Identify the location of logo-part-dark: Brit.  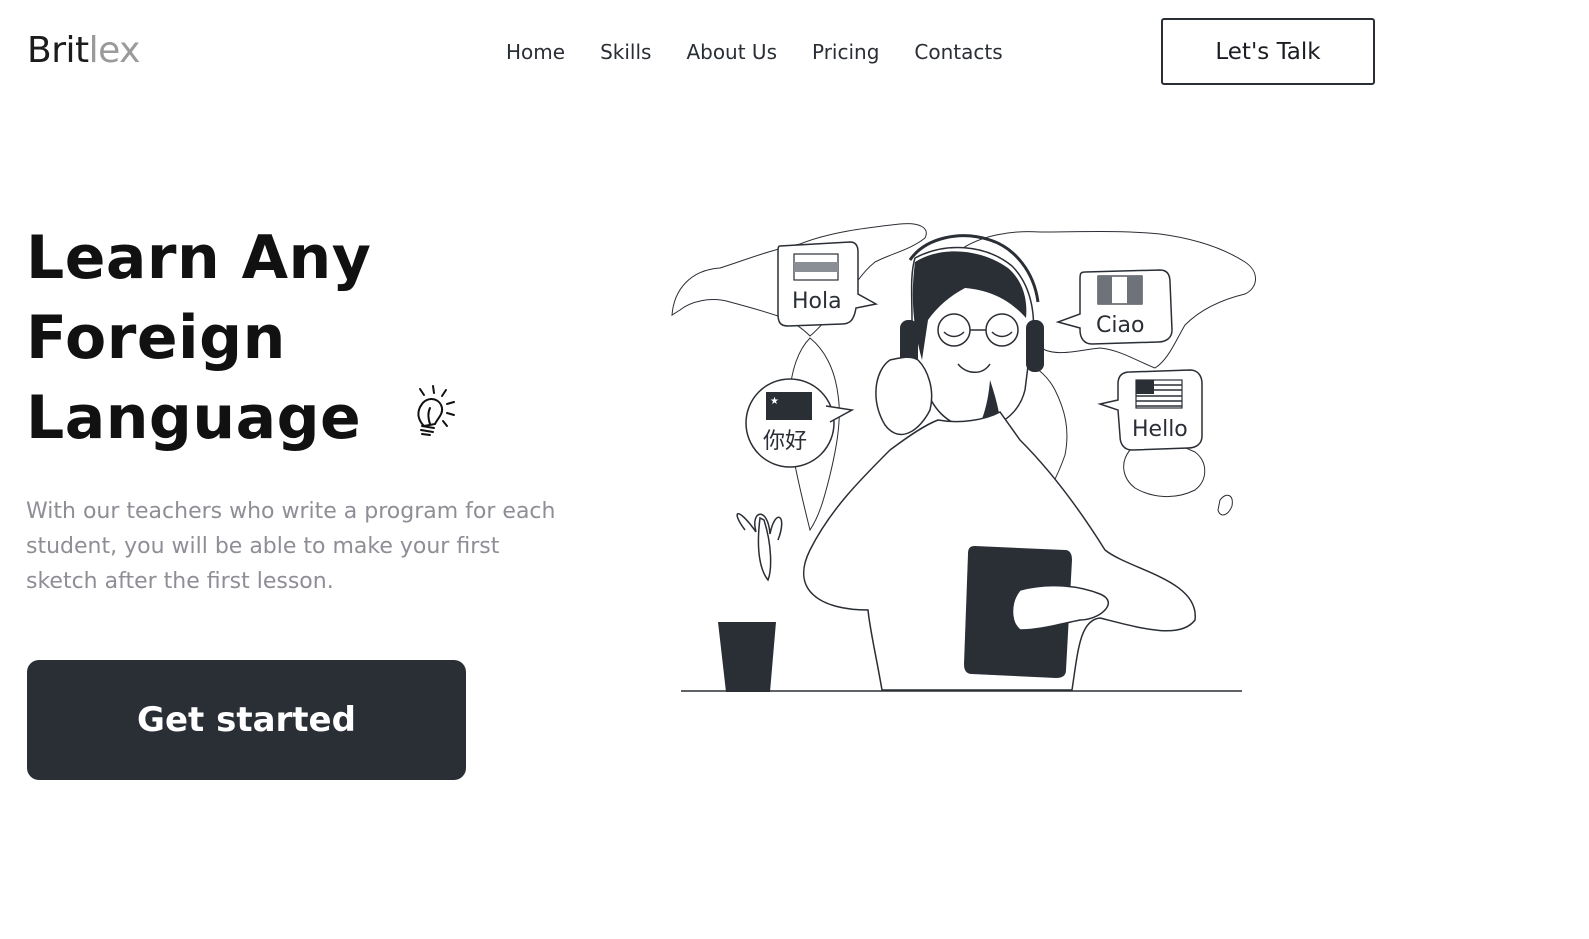
(58, 50).